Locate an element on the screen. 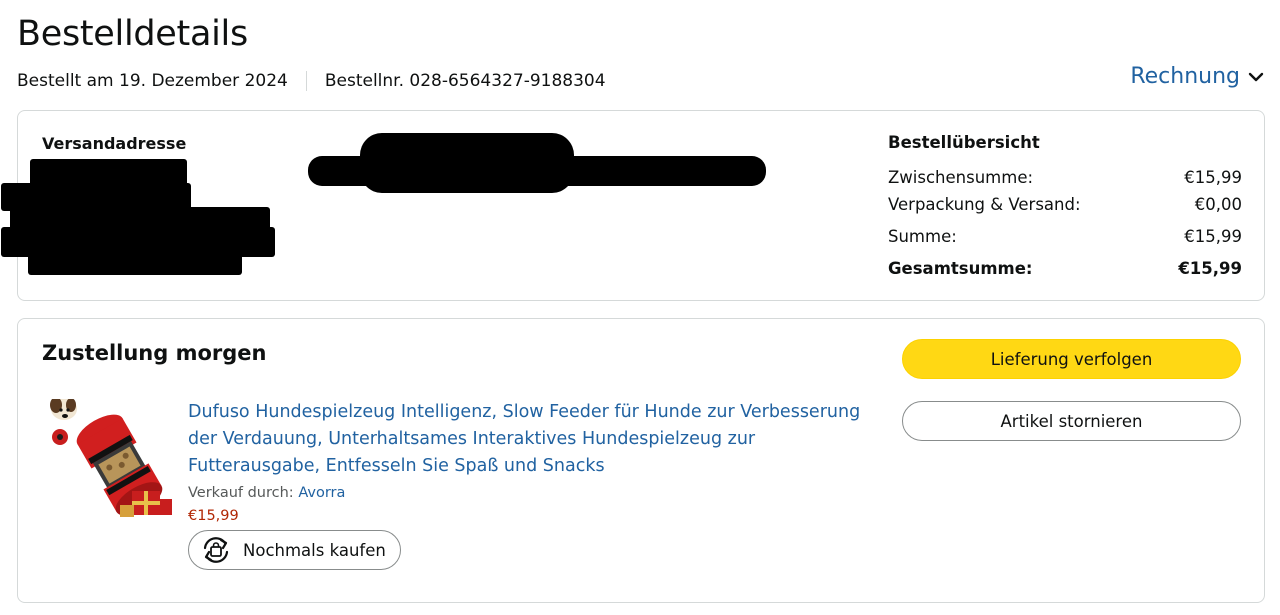 This screenshot has width=1280, height=615. summary-row-shipping: Verpackung & Versand: €0,00 is located at coordinates (1065, 204).